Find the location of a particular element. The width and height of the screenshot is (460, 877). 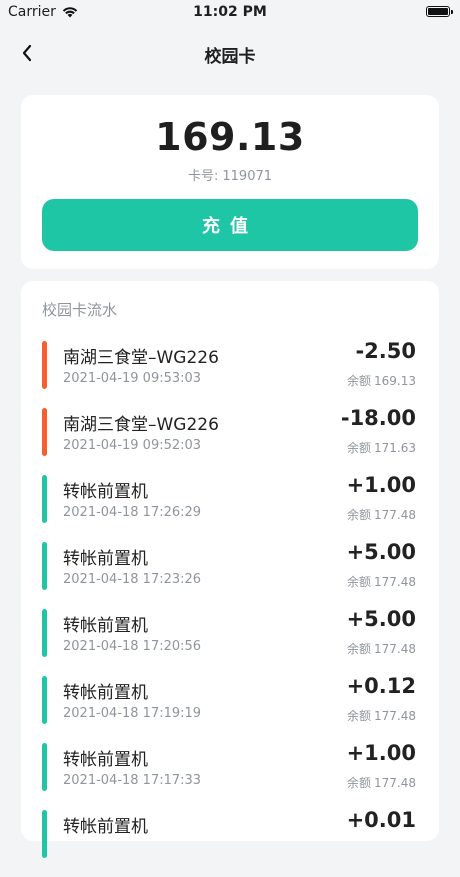

list-item: 转帐前置机 2021-04-18 17:17:33 +1.00 余额 177.48 is located at coordinates (230, 775).